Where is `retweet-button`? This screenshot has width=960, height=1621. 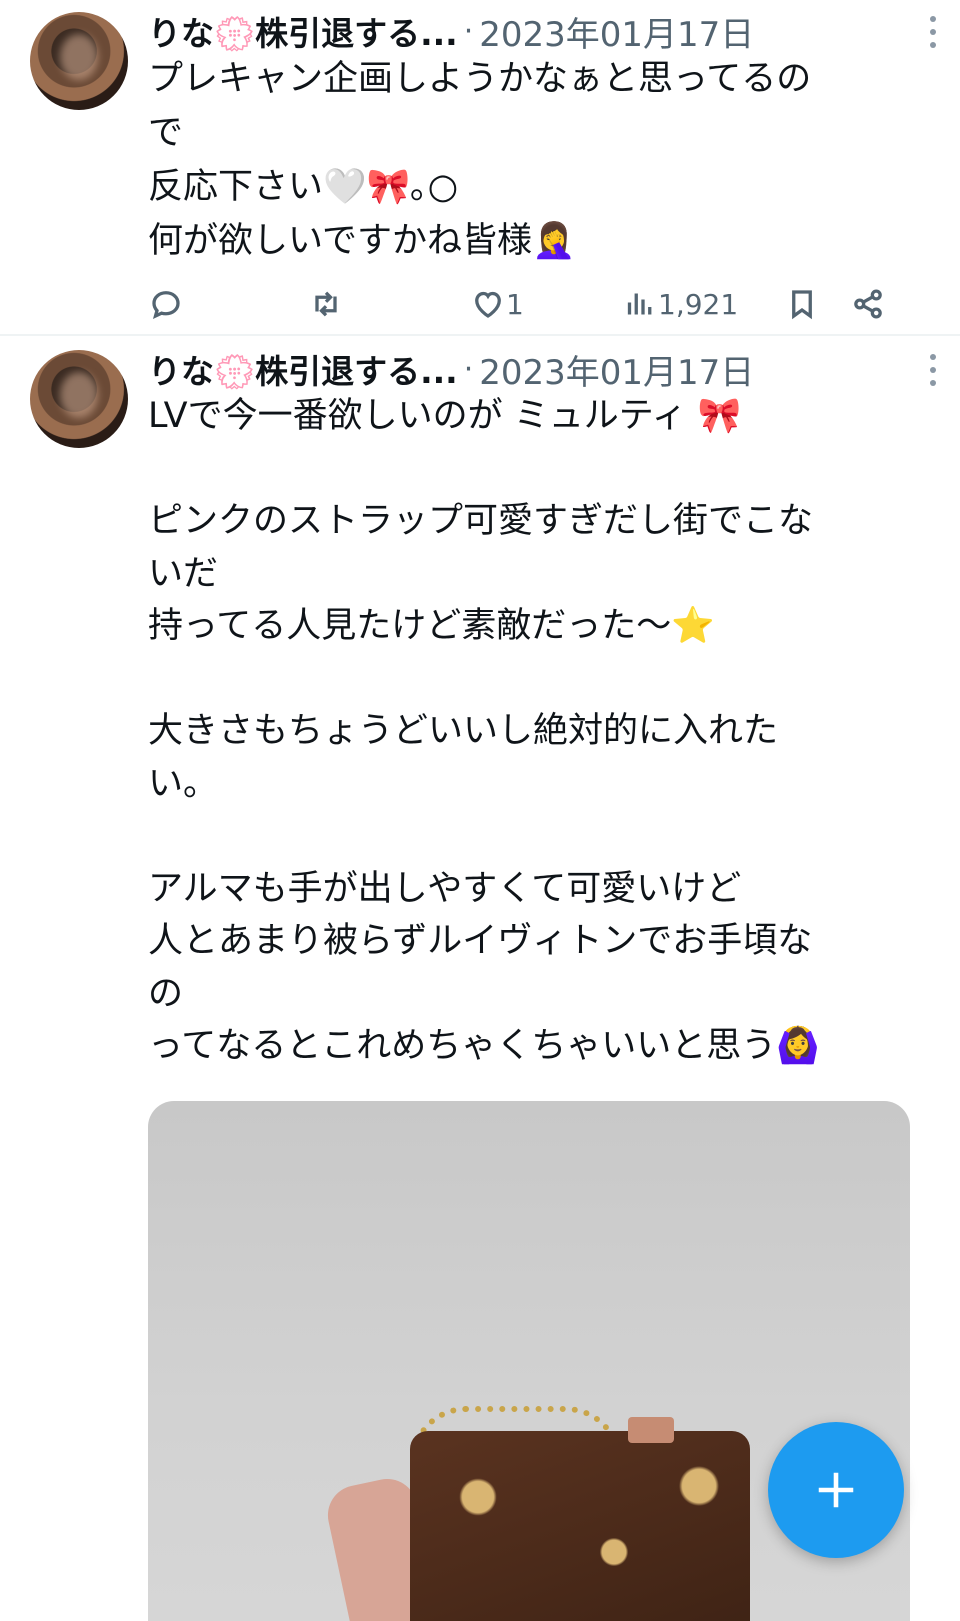 retweet-button is located at coordinates (326, 304).